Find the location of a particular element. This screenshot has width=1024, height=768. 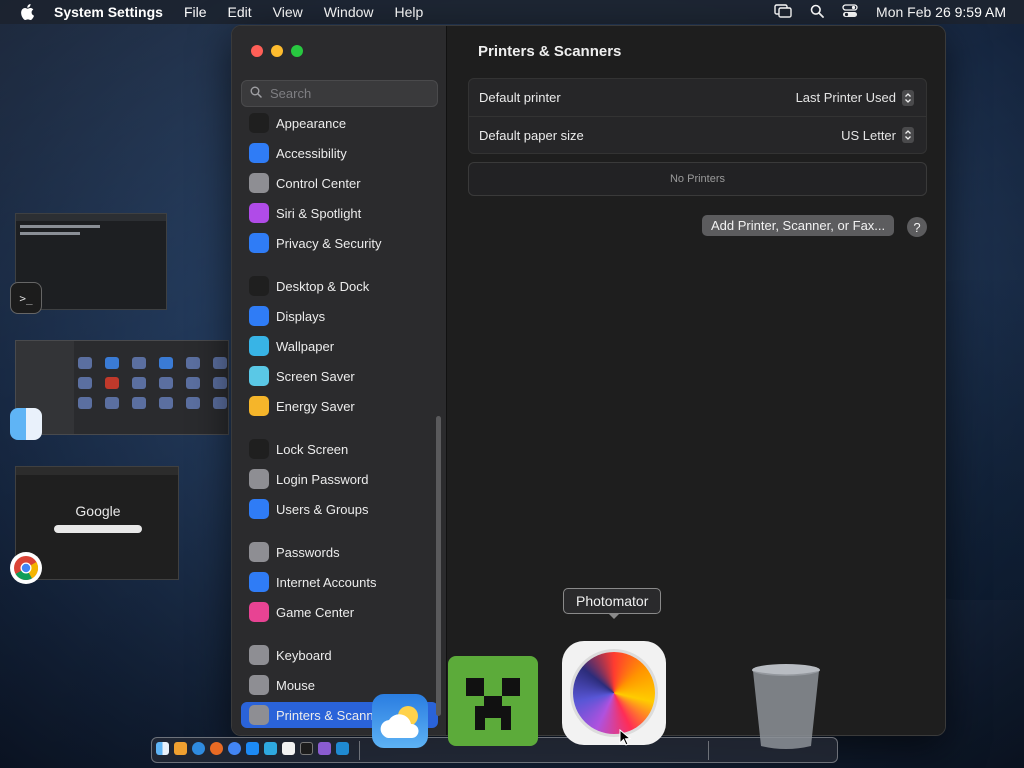

dock-tooltip: Photomator is located at coordinates (612, 601).